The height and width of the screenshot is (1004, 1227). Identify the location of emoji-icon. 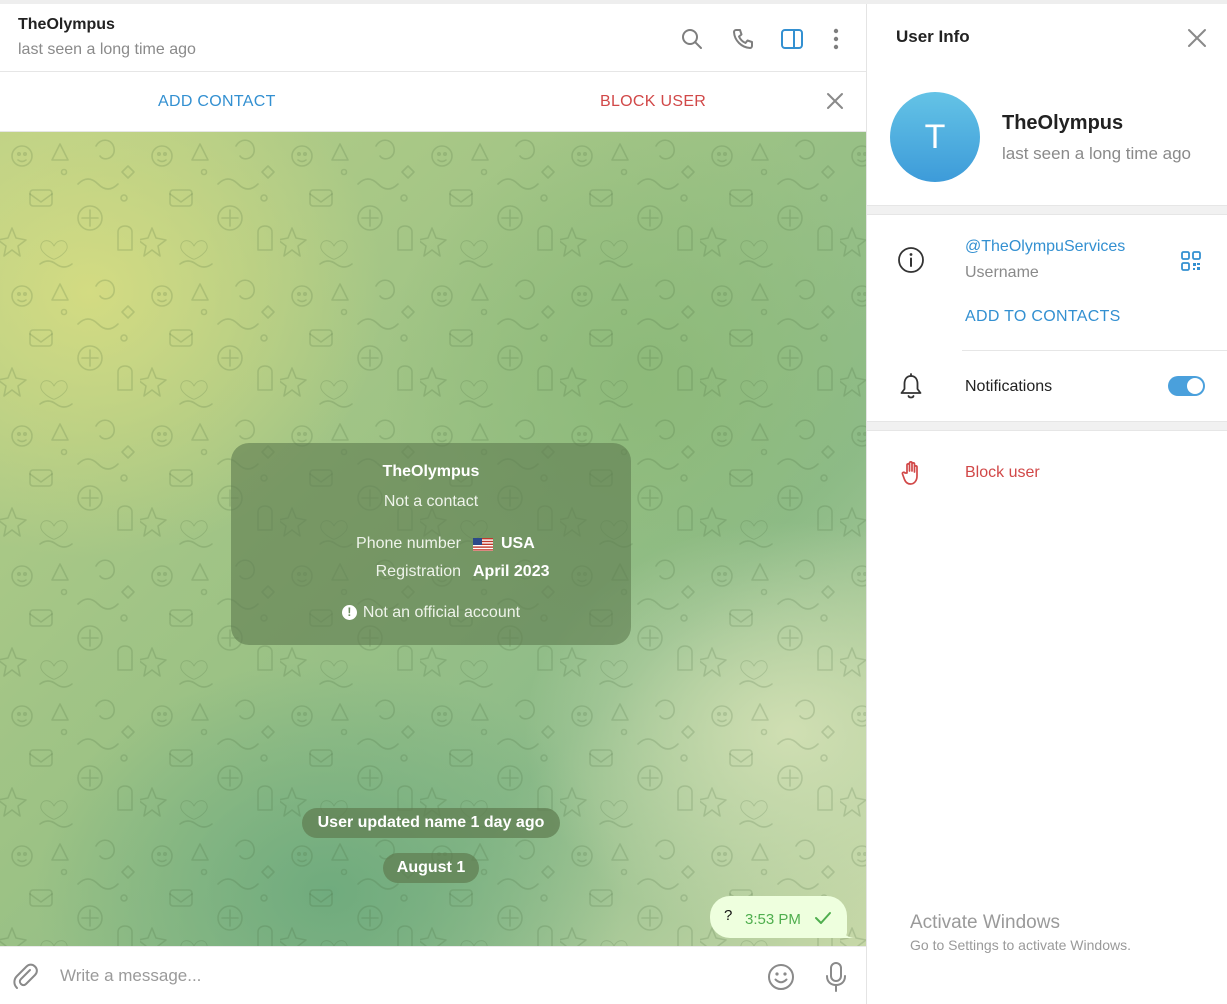
(781, 977).